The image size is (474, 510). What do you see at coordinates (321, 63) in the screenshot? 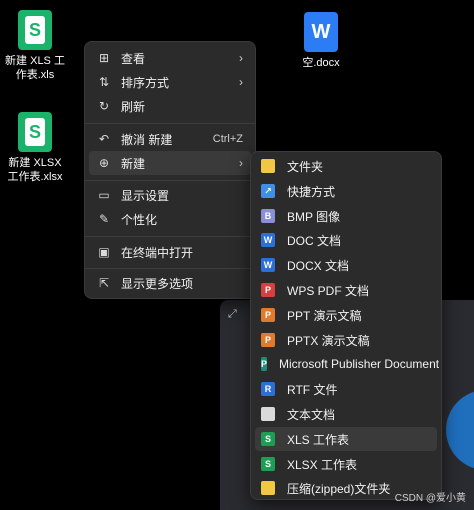
I see `desktop-icon-label: 空.docx` at bounding box center [321, 63].